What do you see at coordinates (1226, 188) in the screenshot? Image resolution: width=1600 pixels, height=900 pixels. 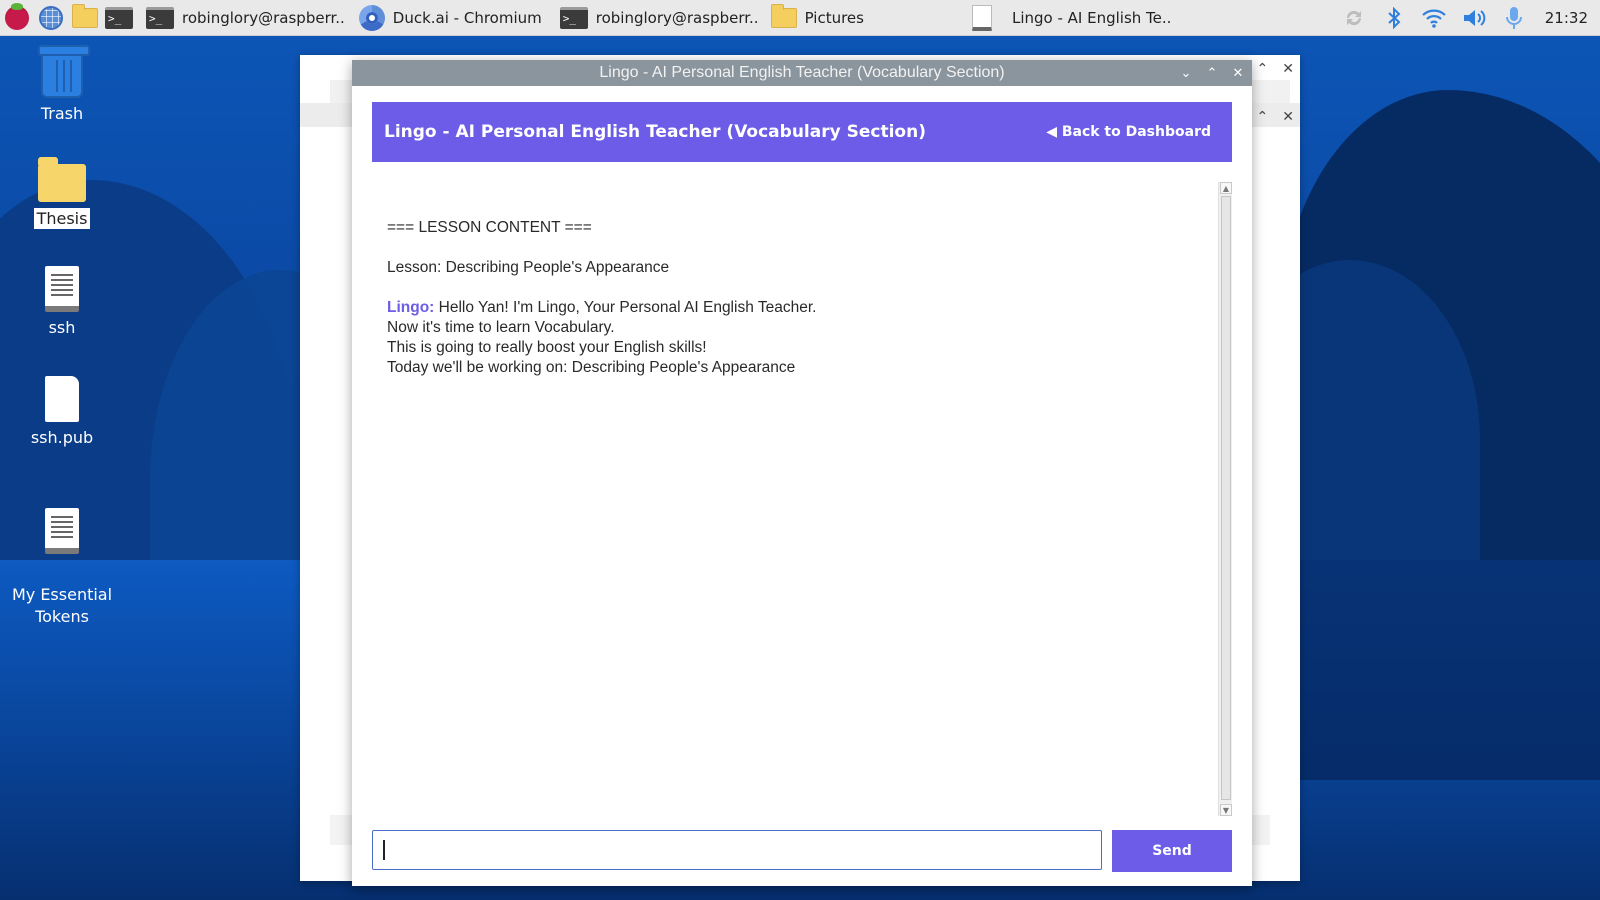 I see `scroll-up-icon: ▲` at bounding box center [1226, 188].